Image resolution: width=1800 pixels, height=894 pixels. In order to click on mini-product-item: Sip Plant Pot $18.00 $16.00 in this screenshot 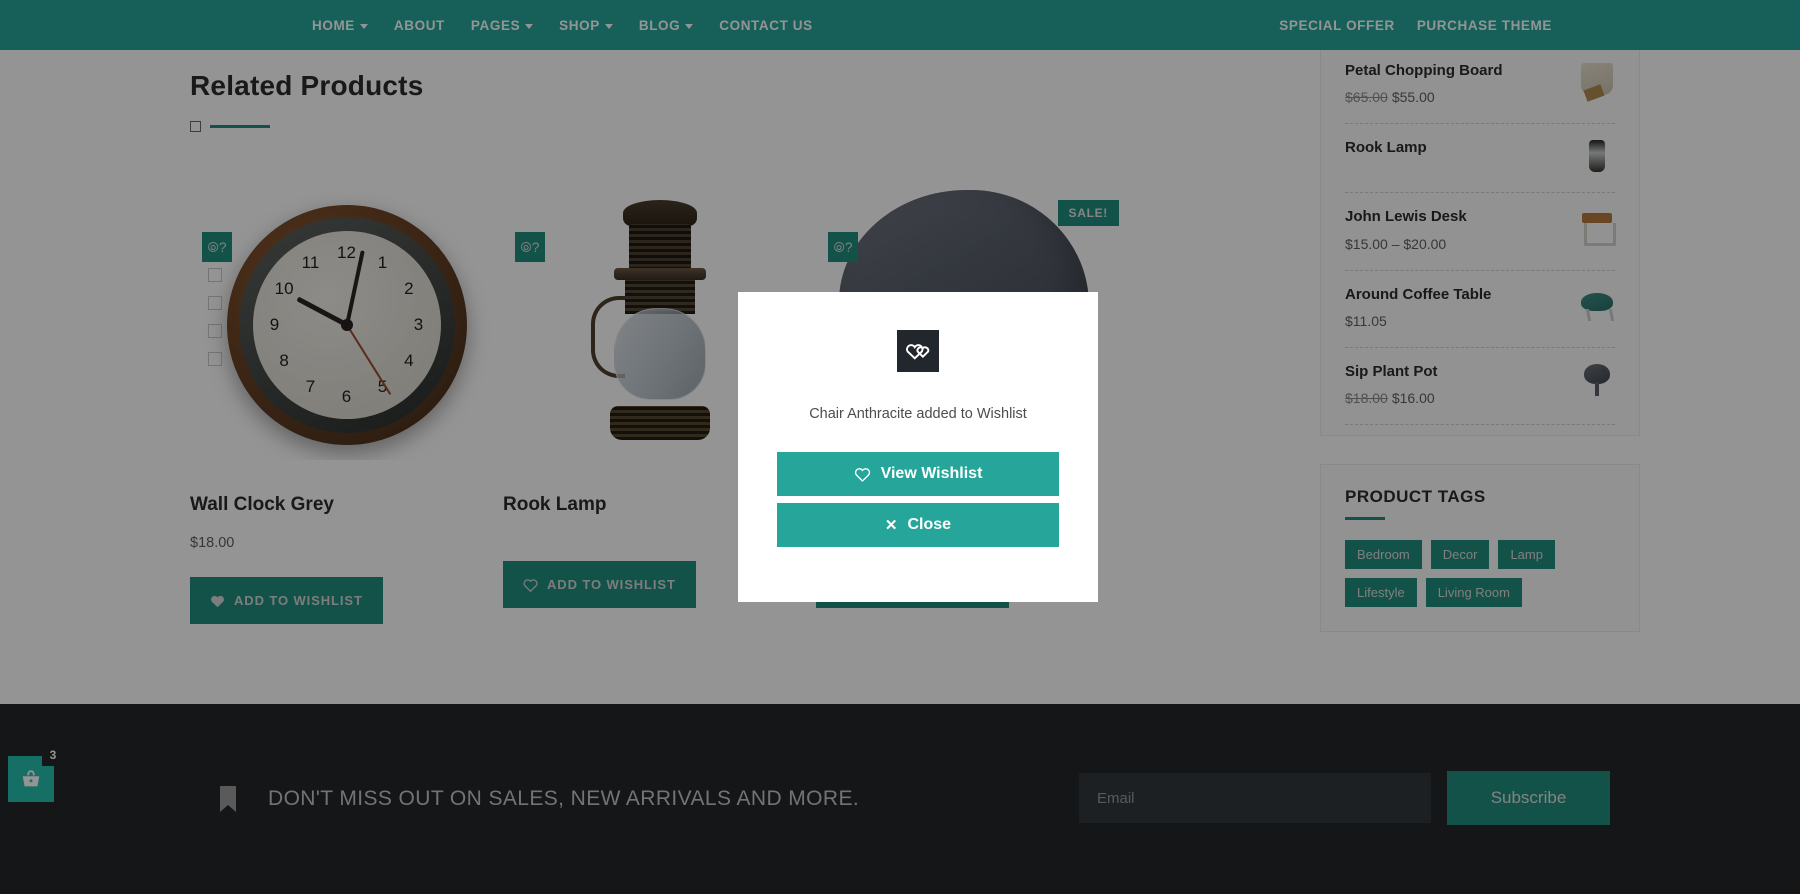, I will do `click(1480, 386)`.